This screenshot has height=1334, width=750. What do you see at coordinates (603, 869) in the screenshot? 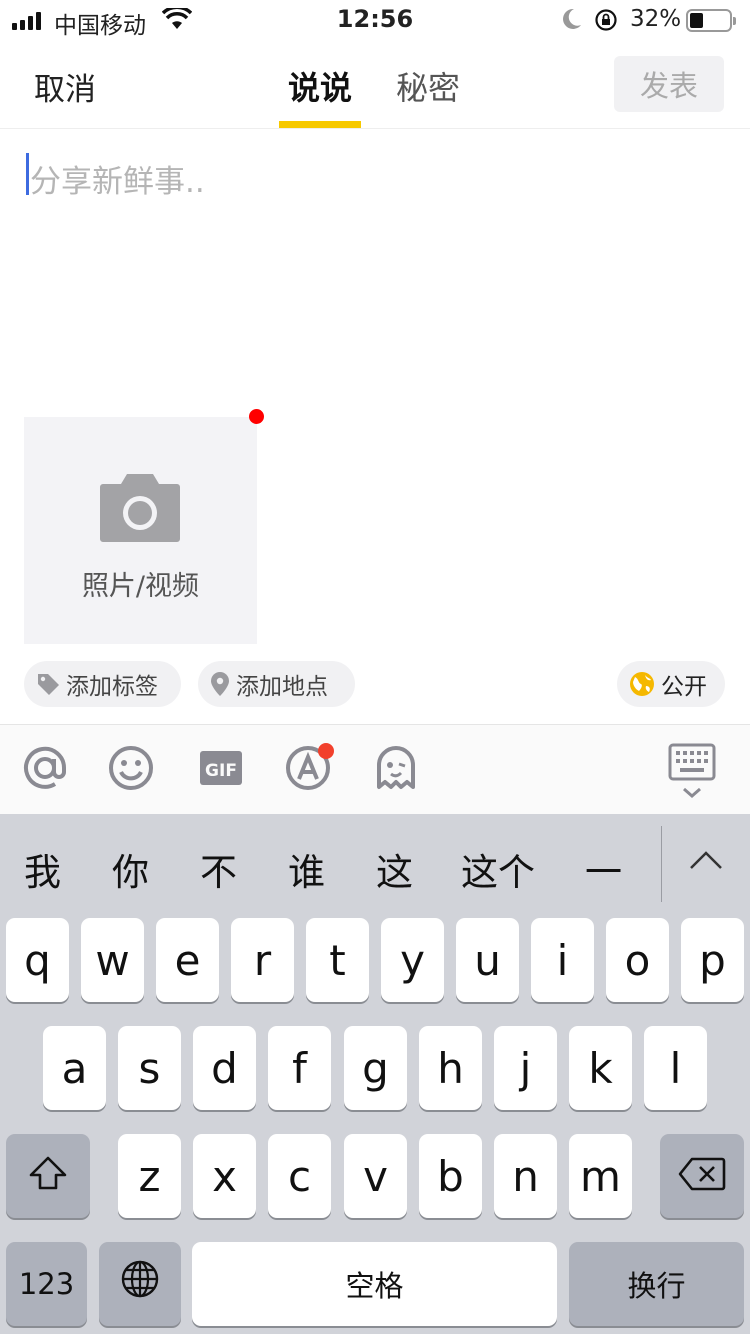
I see `candidate-word: 一` at bounding box center [603, 869].